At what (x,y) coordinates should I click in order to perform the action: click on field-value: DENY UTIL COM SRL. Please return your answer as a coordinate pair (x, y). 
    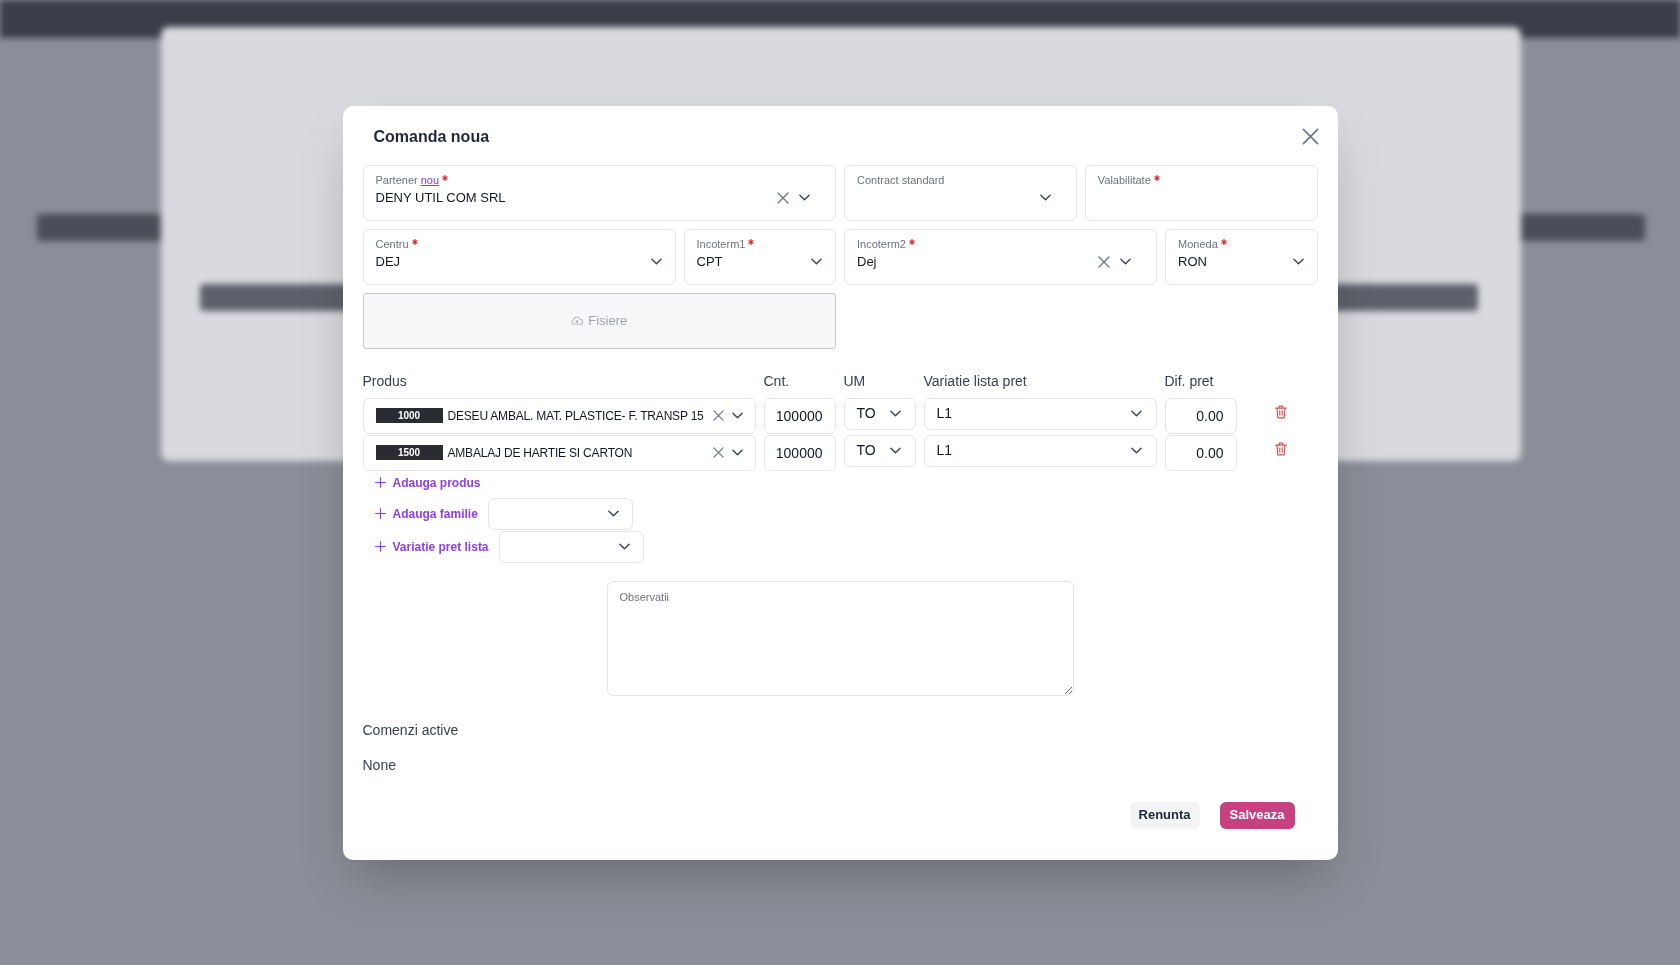
    Looking at the image, I should click on (440, 197).